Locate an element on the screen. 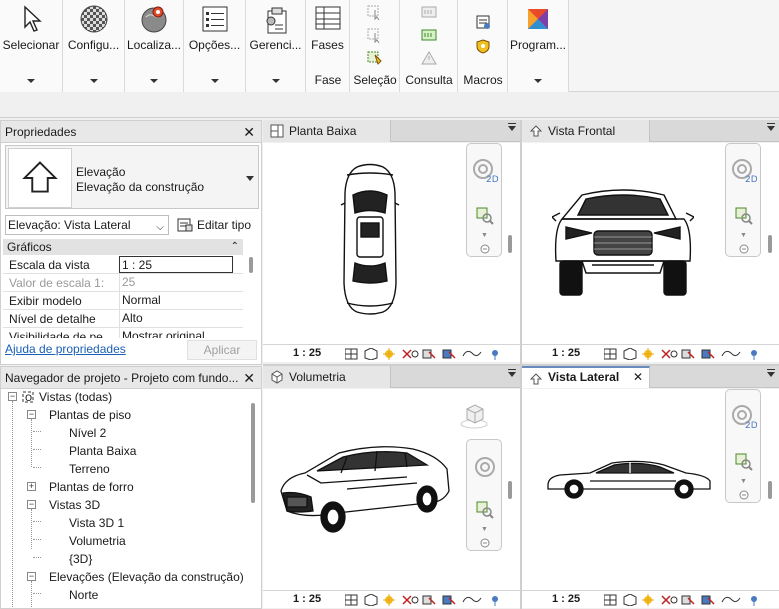 This screenshot has width=779, height=609. options-dropdown-arrow is located at coordinates (214, 81).